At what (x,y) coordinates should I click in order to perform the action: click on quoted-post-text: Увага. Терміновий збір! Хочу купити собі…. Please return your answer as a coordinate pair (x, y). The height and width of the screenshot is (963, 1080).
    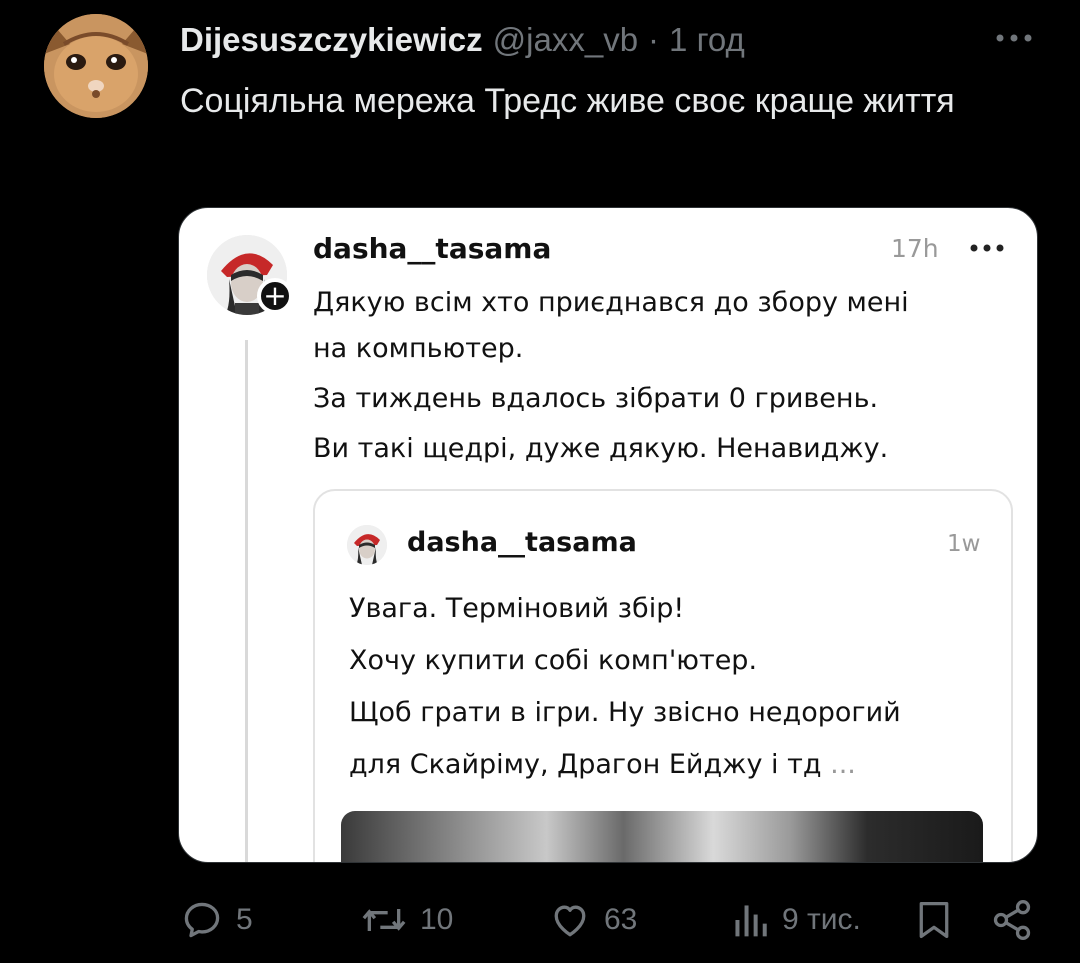
    Looking at the image, I should click on (669, 687).